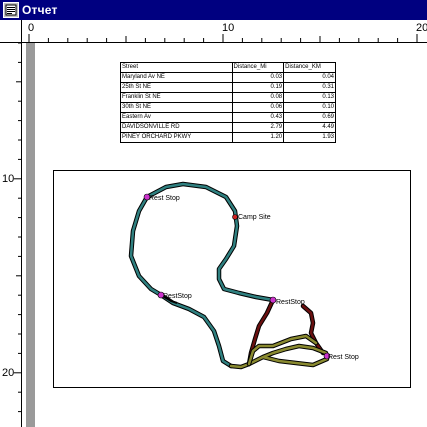  I want to click on table-row: Maryland Av NE 0.03 0.04, so click(228, 77).